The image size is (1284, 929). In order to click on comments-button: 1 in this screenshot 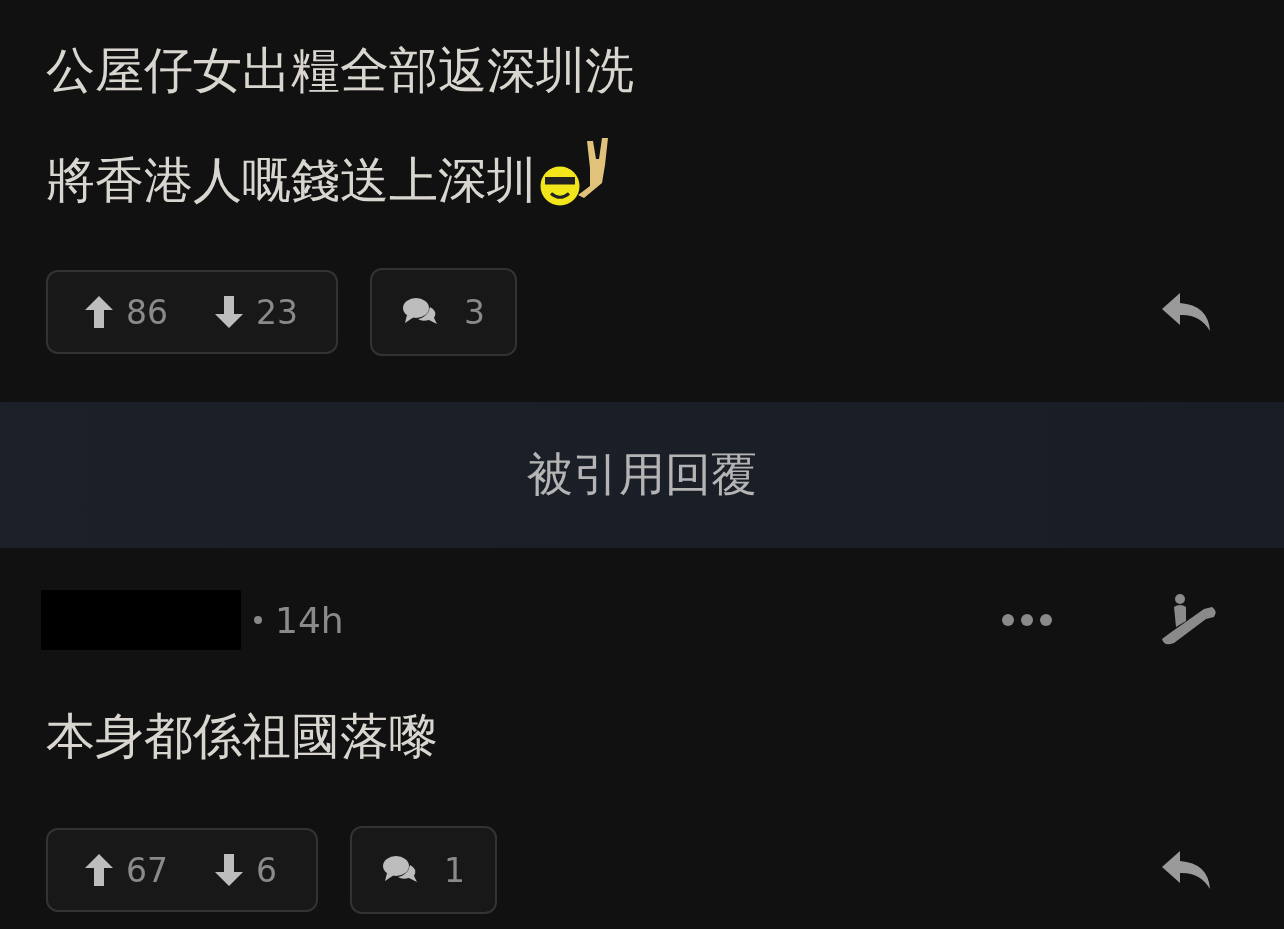, I will do `click(423, 870)`.